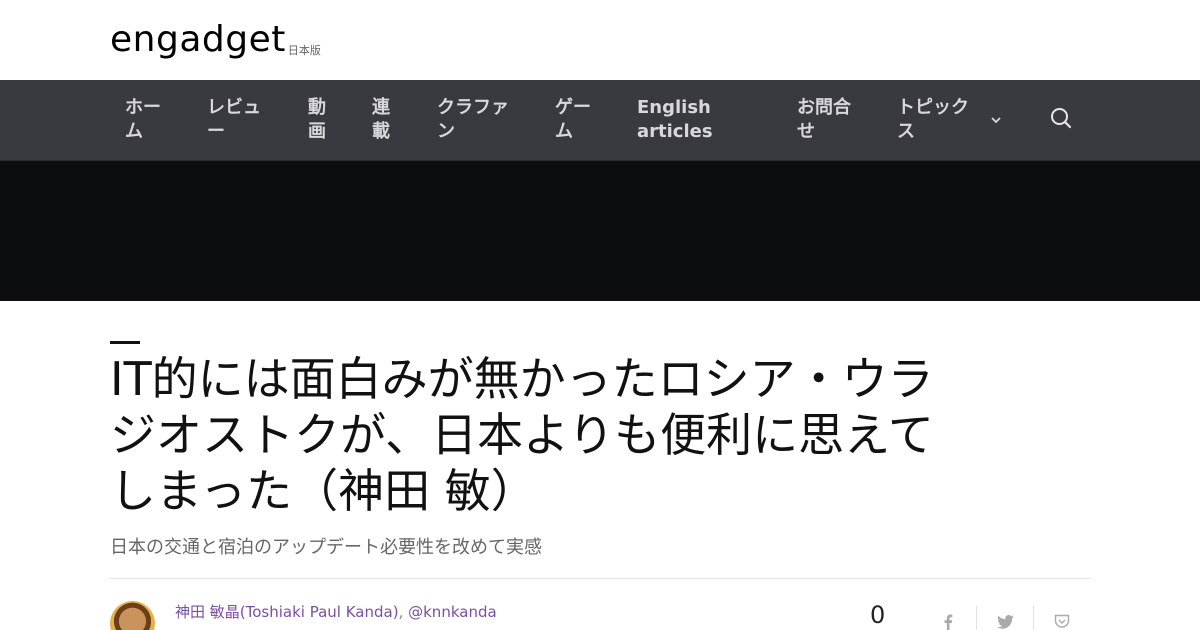 This screenshot has width=1200, height=630. I want to click on search-icon, so click(1061, 120).